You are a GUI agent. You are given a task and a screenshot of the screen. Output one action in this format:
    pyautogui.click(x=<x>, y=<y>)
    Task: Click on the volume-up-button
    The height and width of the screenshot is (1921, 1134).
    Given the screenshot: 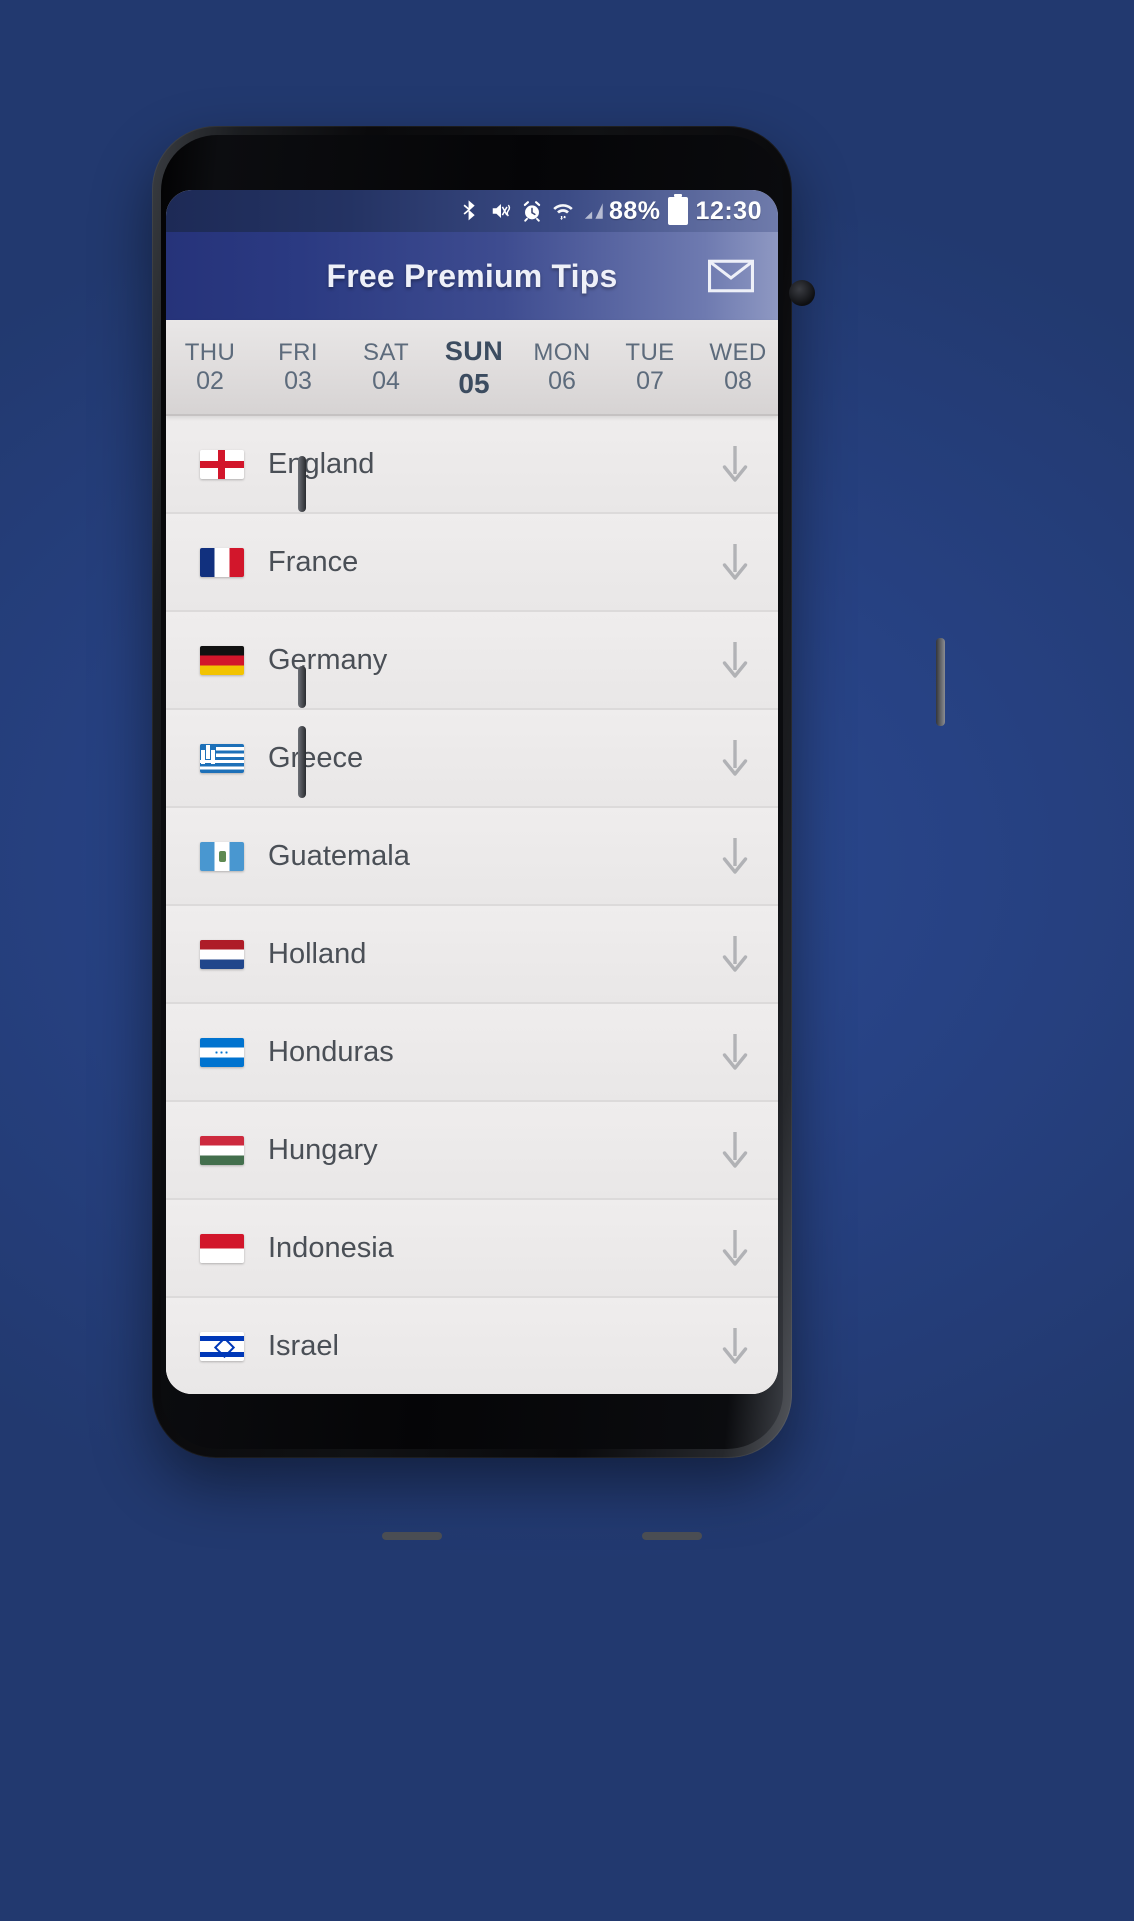 What is the action you would take?
    pyautogui.click(x=302, y=484)
    